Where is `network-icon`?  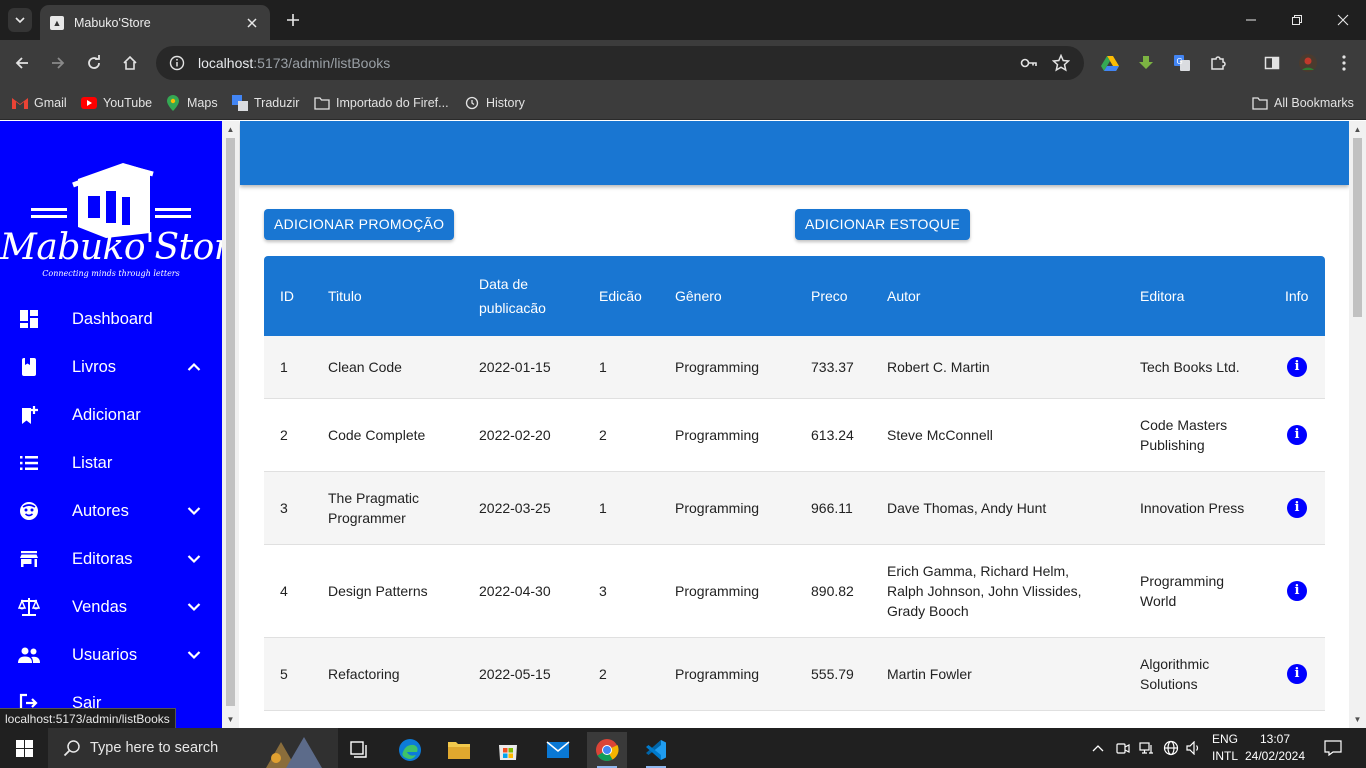 network-icon is located at coordinates (1147, 748).